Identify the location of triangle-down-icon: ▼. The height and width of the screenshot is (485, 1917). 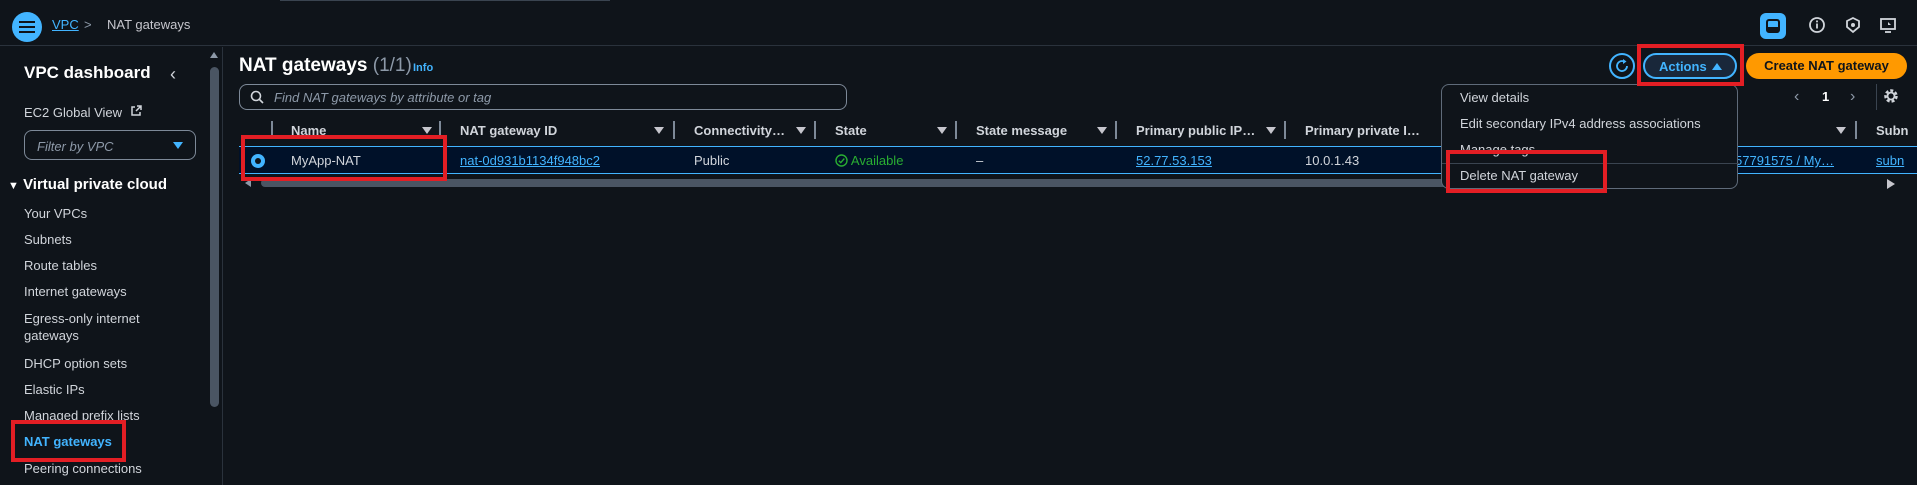
(13, 186).